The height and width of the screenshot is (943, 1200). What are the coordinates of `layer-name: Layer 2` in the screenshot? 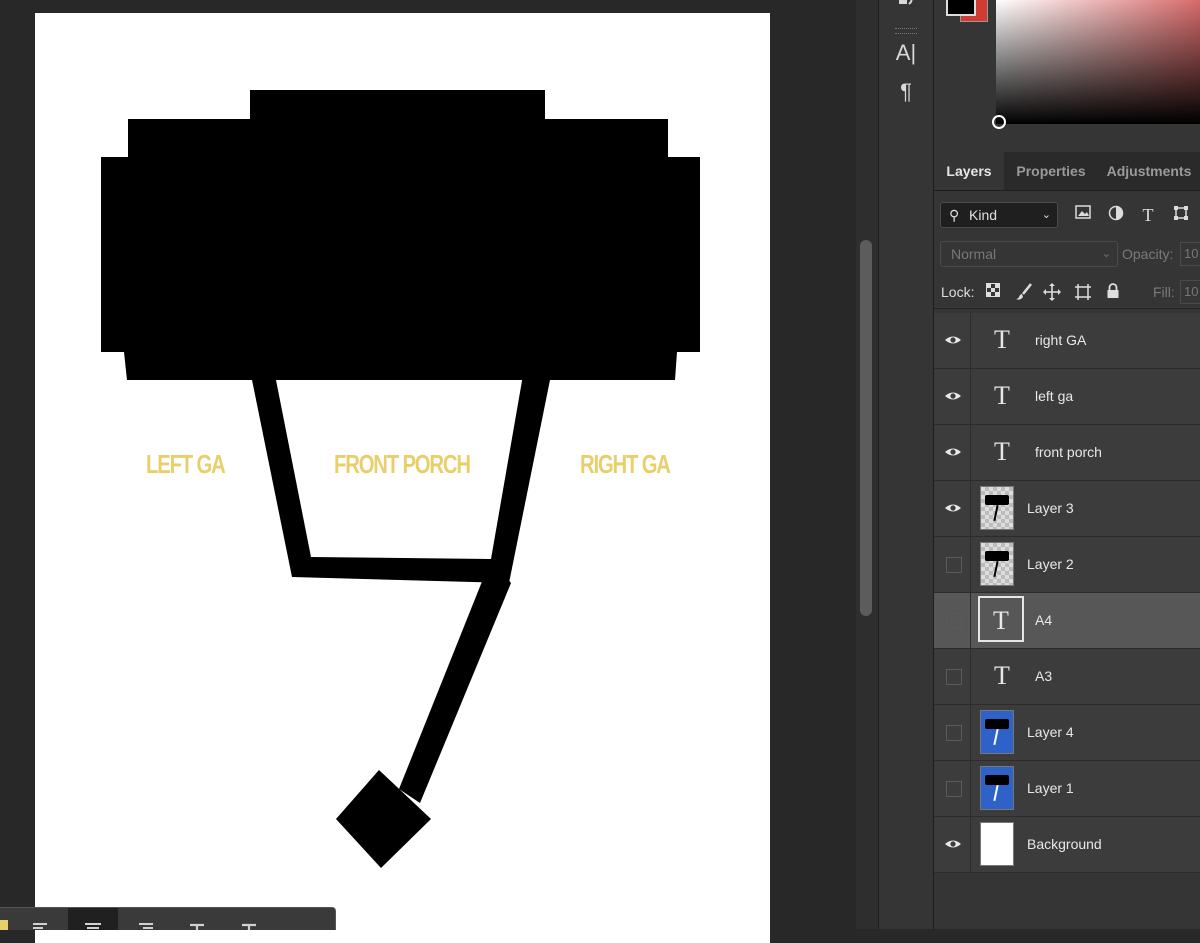 It's located at (1050, 564).